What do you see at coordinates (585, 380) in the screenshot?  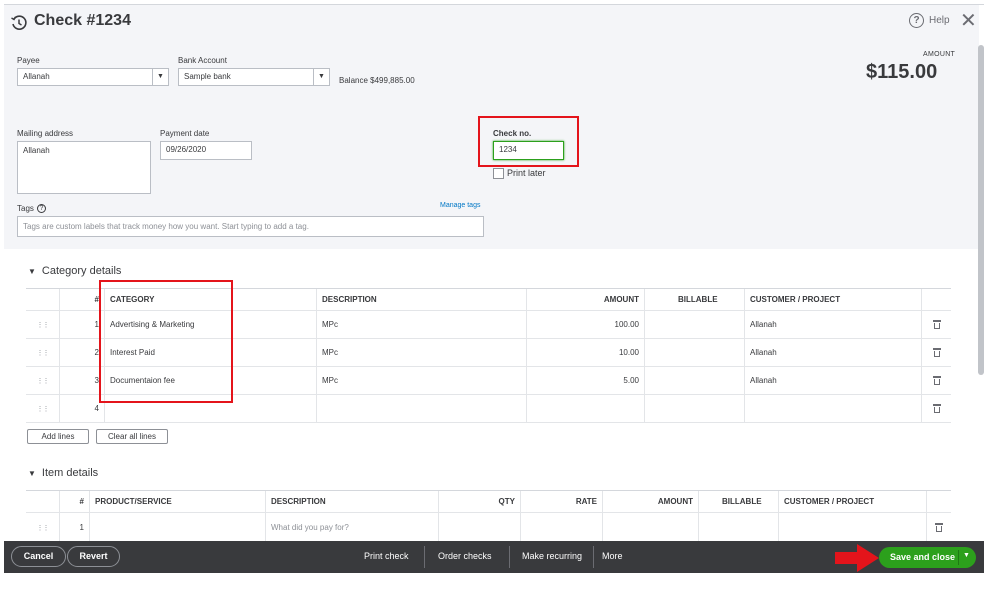 I see `row-amount: 5.00` at bounding box center [585, 380].